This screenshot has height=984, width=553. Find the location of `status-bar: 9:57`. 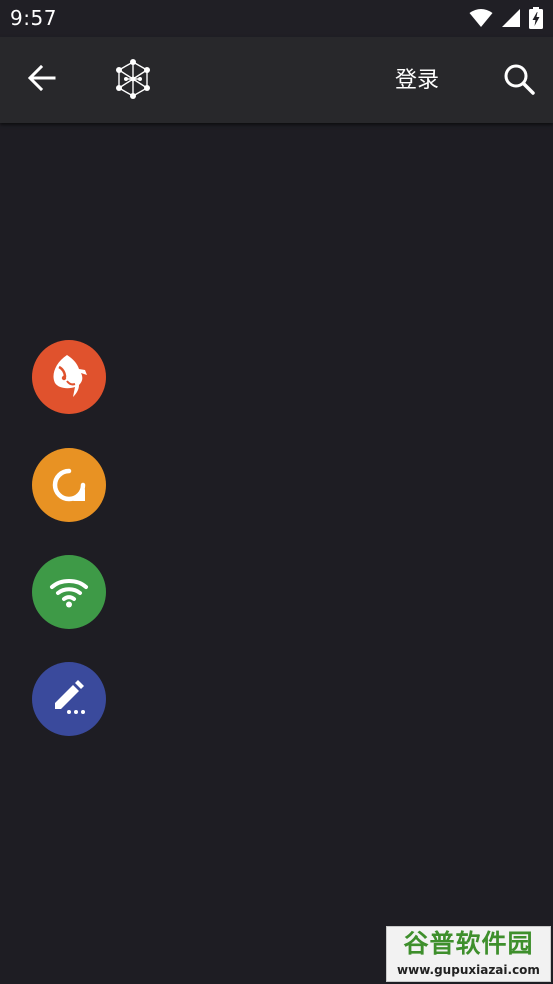

status-bar: 9:57 is located at coordinates (276, 18).